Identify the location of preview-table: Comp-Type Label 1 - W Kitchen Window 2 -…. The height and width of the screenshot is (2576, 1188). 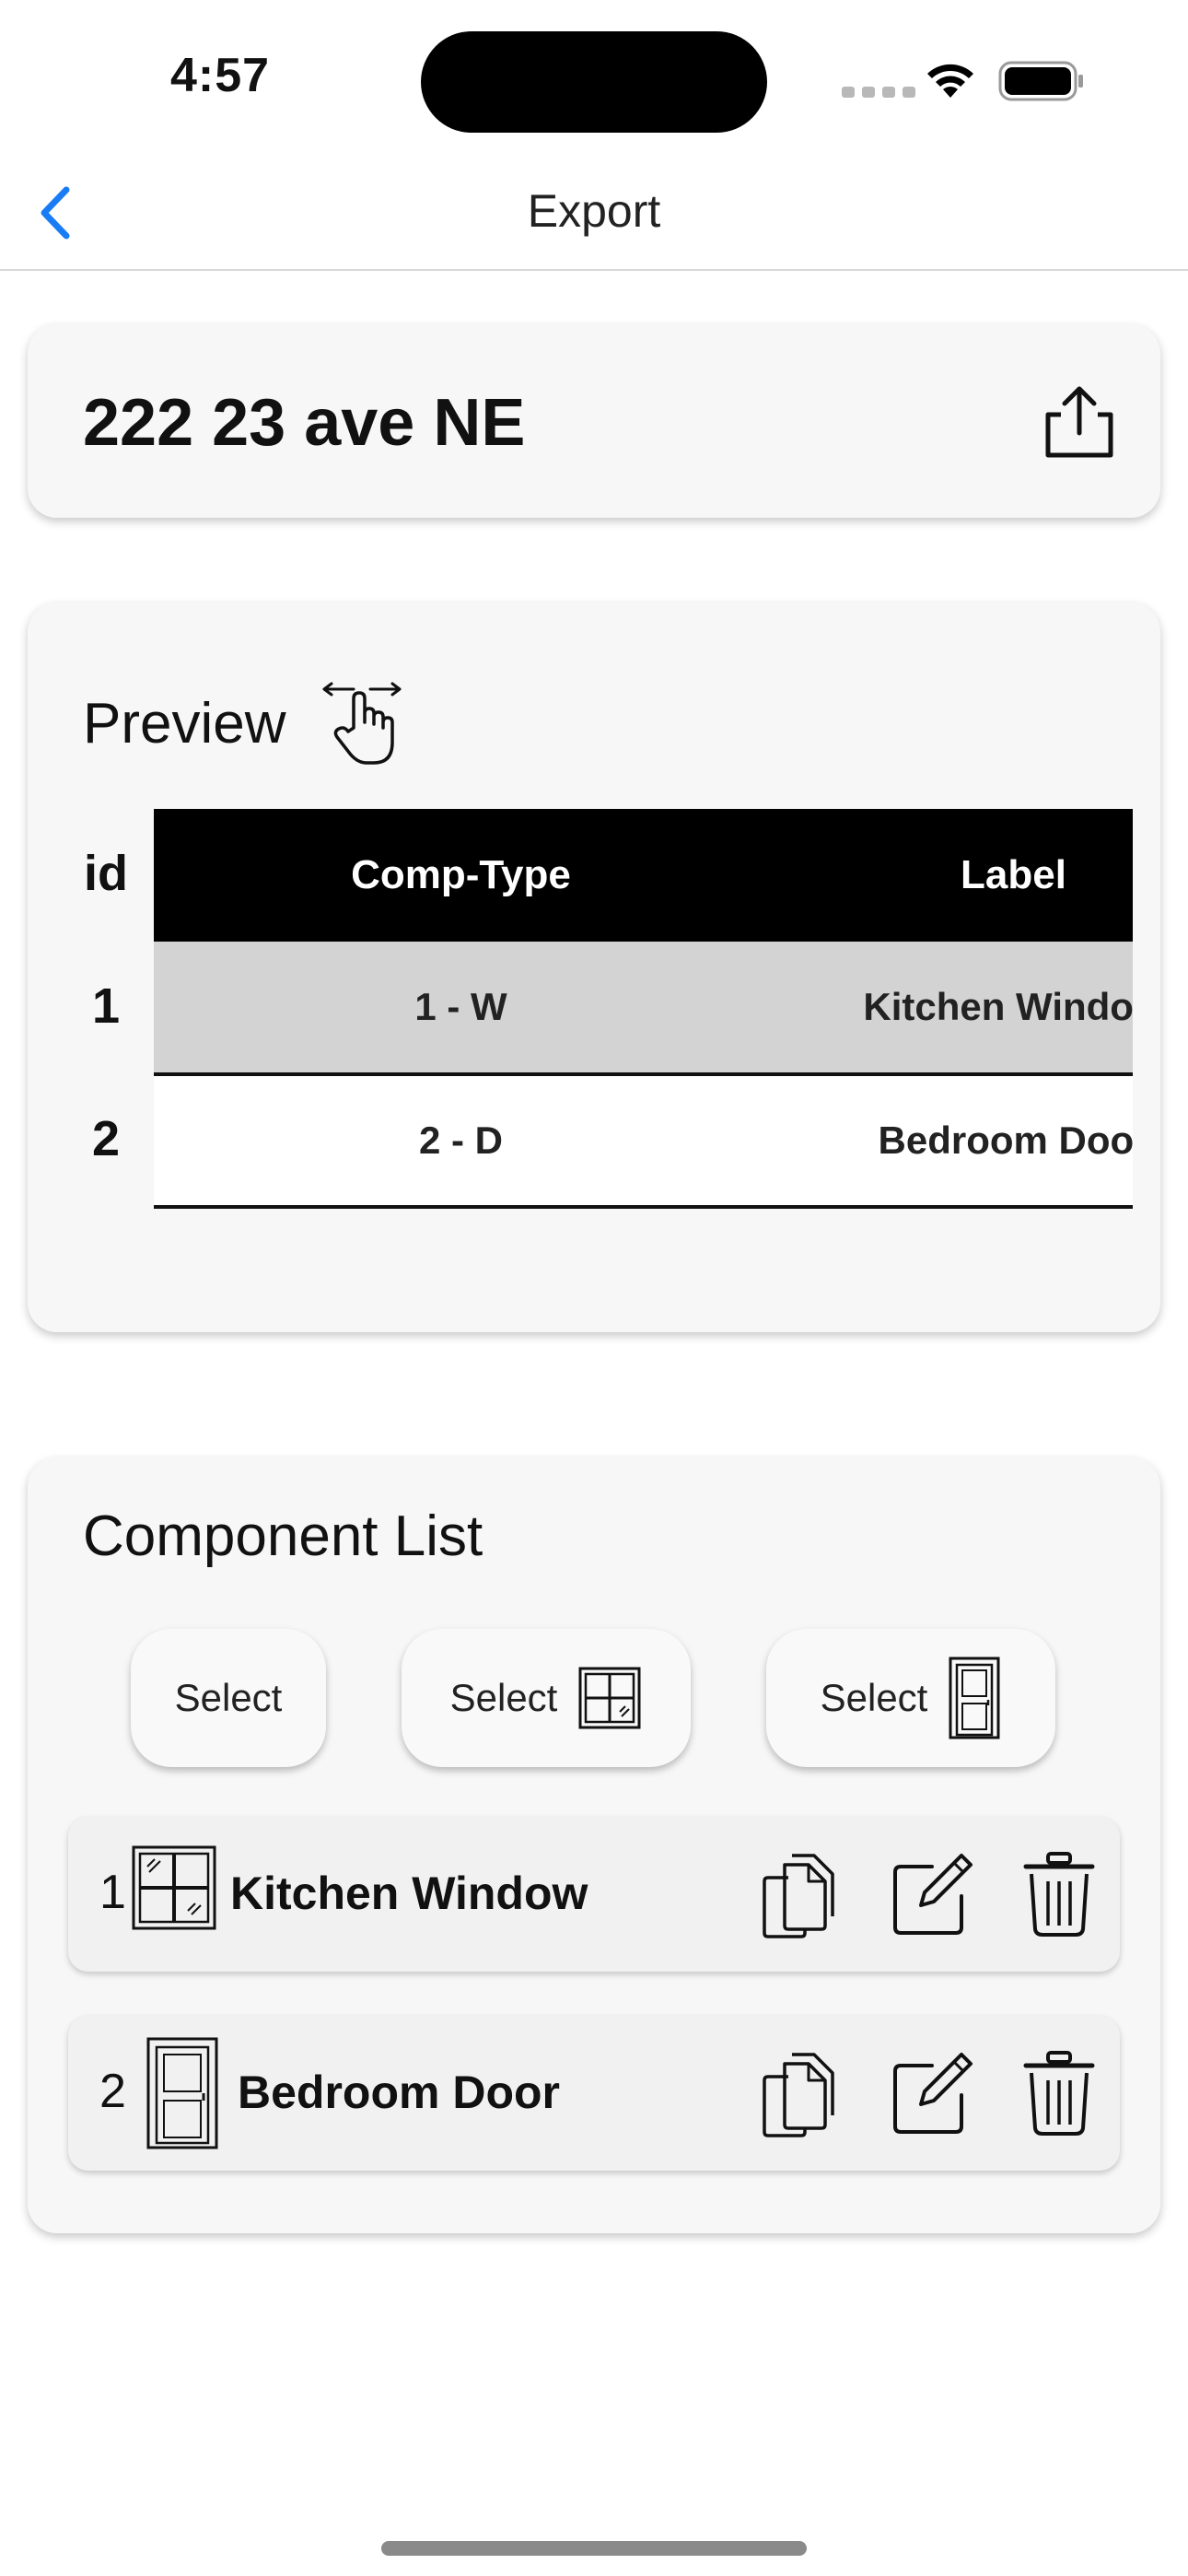
(643, 1009).